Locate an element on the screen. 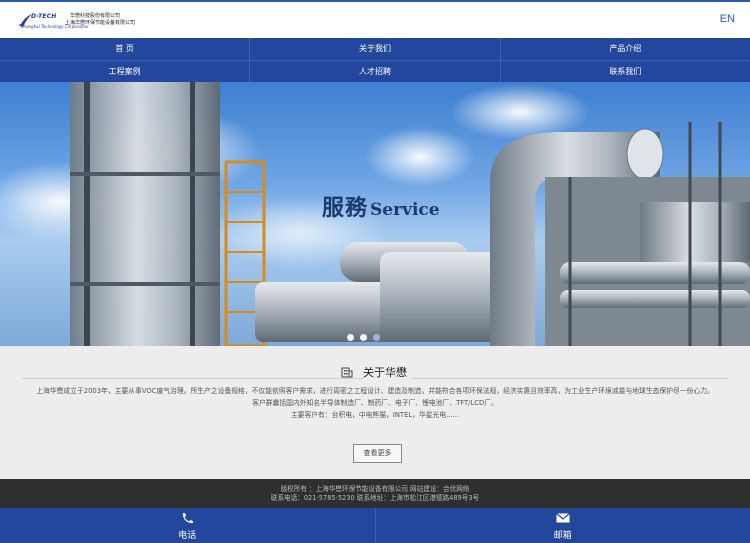 This screenshot has width=750, height=543. nav-item-home: 首 页 is located at coordinates (125, 49).